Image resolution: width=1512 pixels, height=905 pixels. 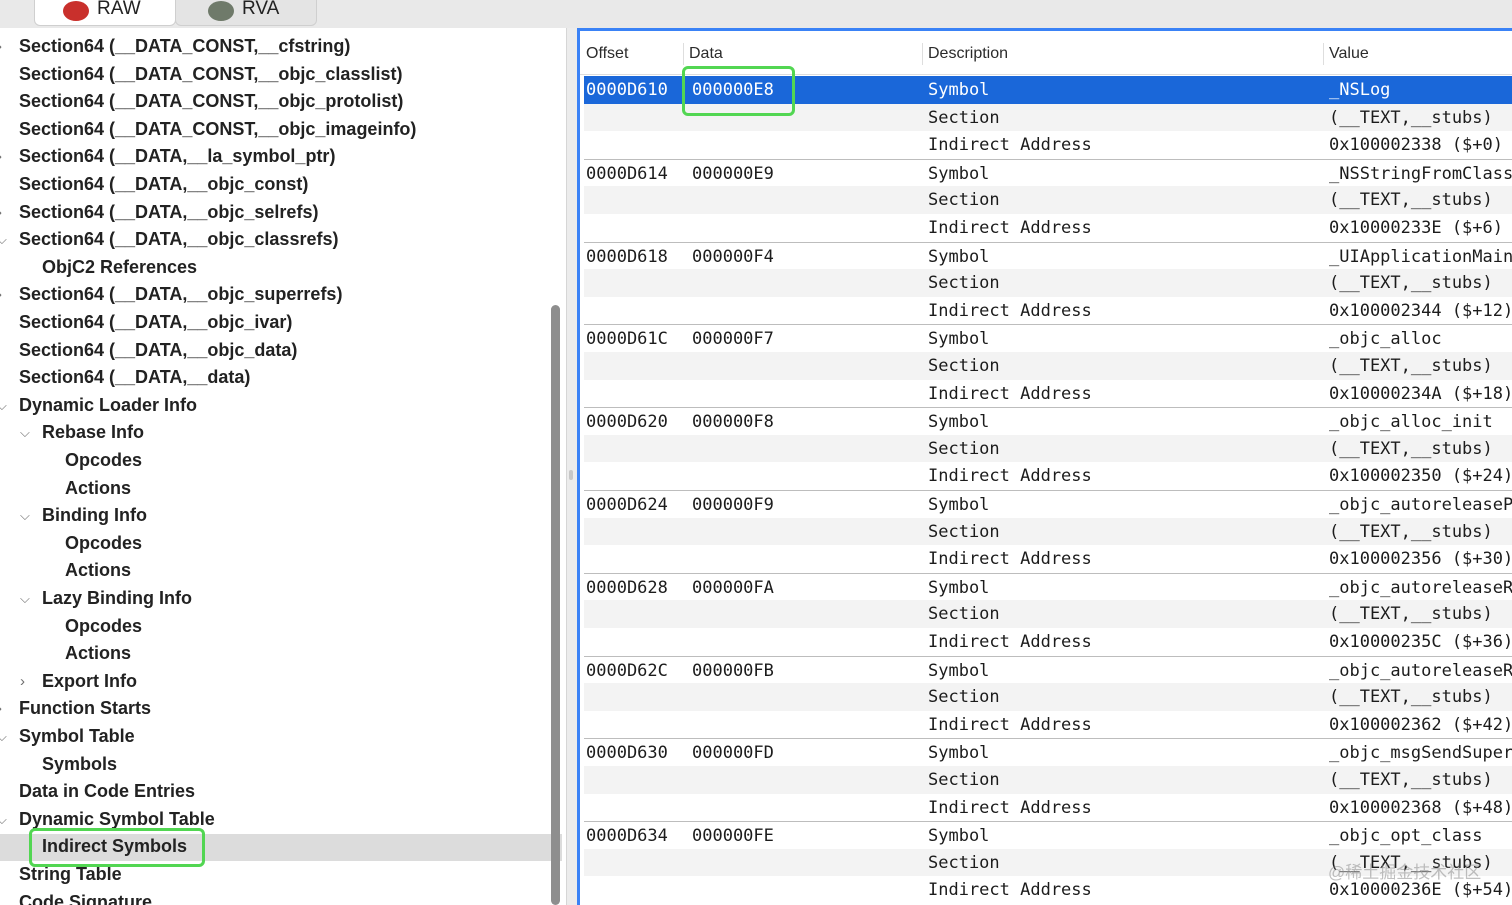 What do you see at coordinates (281, 240) in the screenshot?
I see `tree-item: ⌵ Section64 (__DATA,__objc_classrefs)` at bounding box center [281, 240].